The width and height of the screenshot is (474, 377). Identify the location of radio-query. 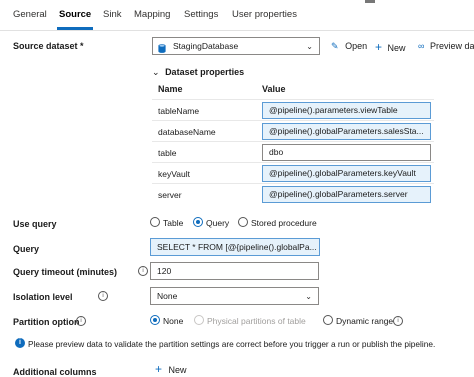
(198, 222).